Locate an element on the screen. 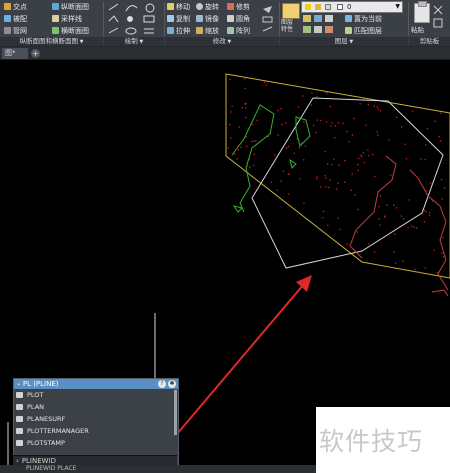  intersection-button: 交点 is located at coordinates (15, 7).